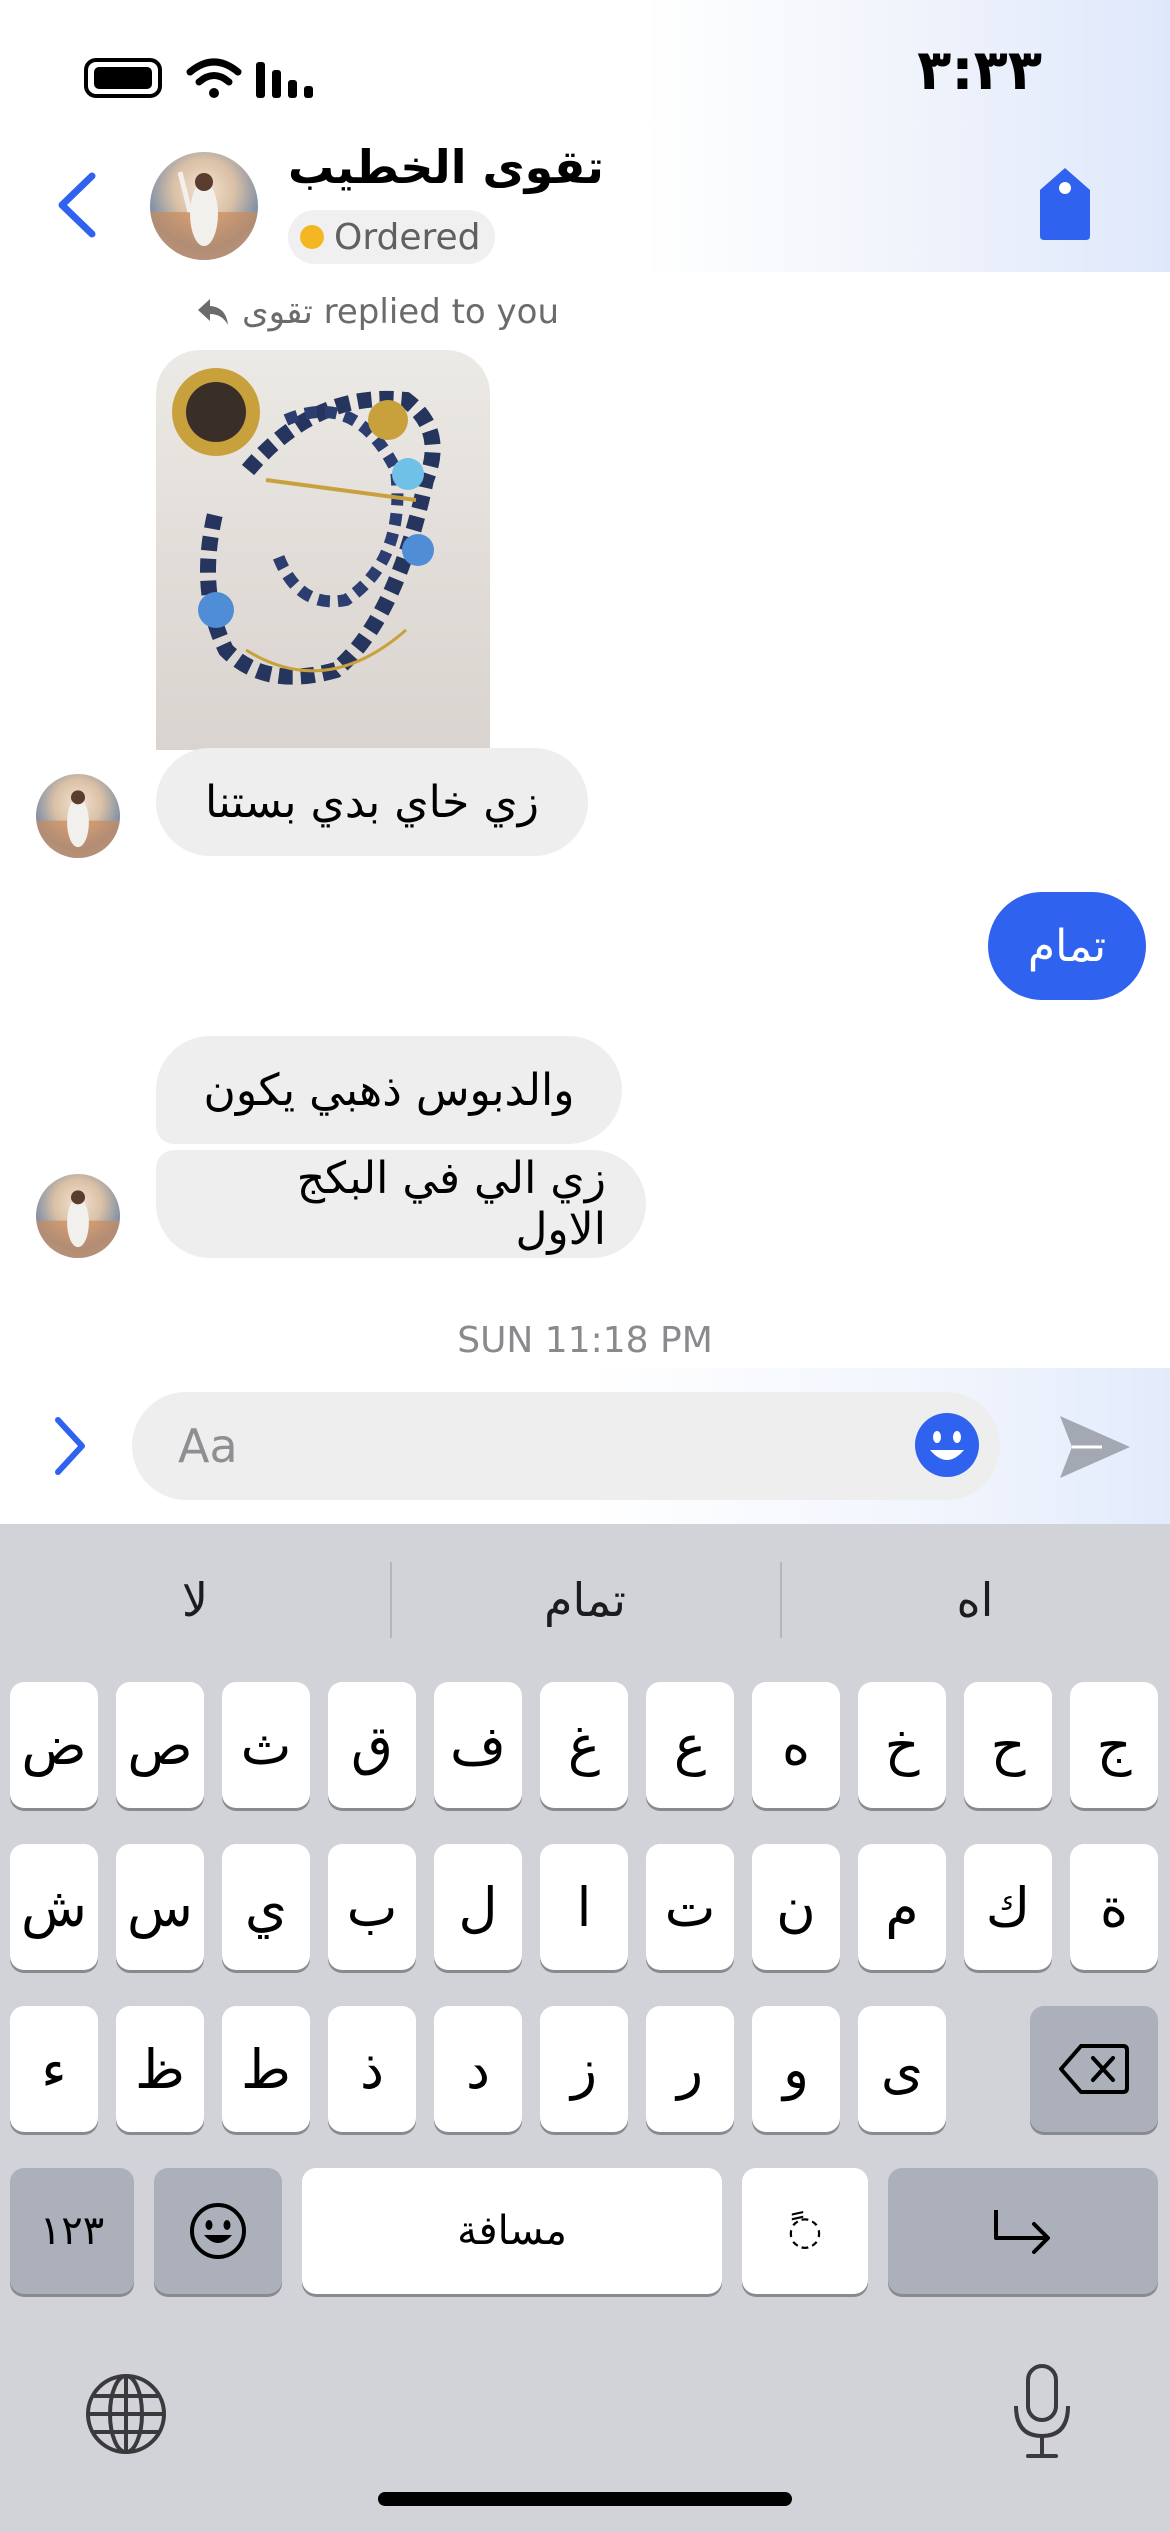  What do you see at coordinates (1042, 2412) in the screenshot?
I see `microphone-icon` at bounding box center [1042, 2412].